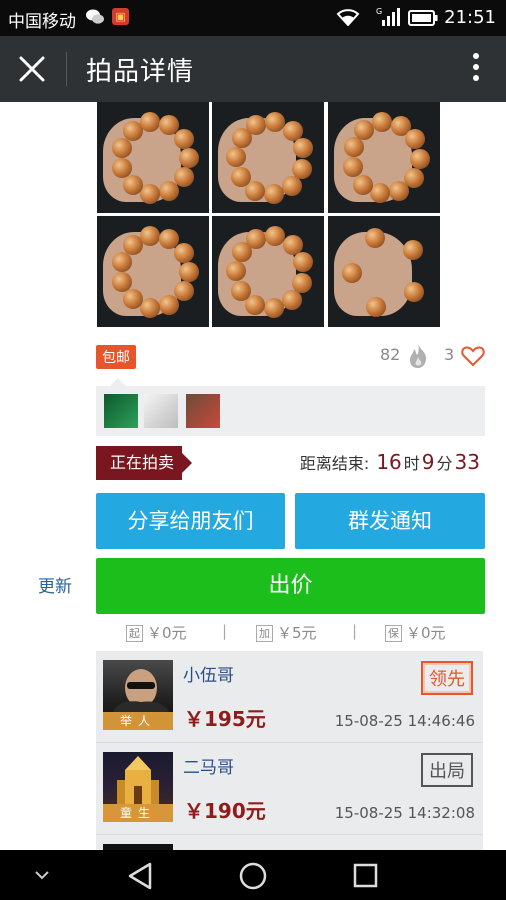 This screenshot has width=506, height=900. I want to click on home-icon, so click(253, 876).